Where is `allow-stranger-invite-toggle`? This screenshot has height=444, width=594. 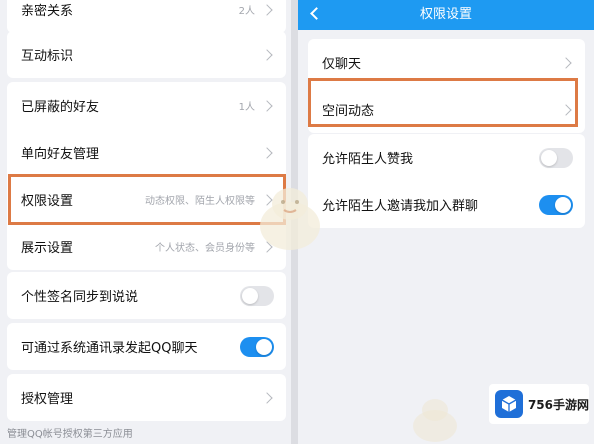
allow-stranger-invite-toggle is located at coordinates (556, 204).